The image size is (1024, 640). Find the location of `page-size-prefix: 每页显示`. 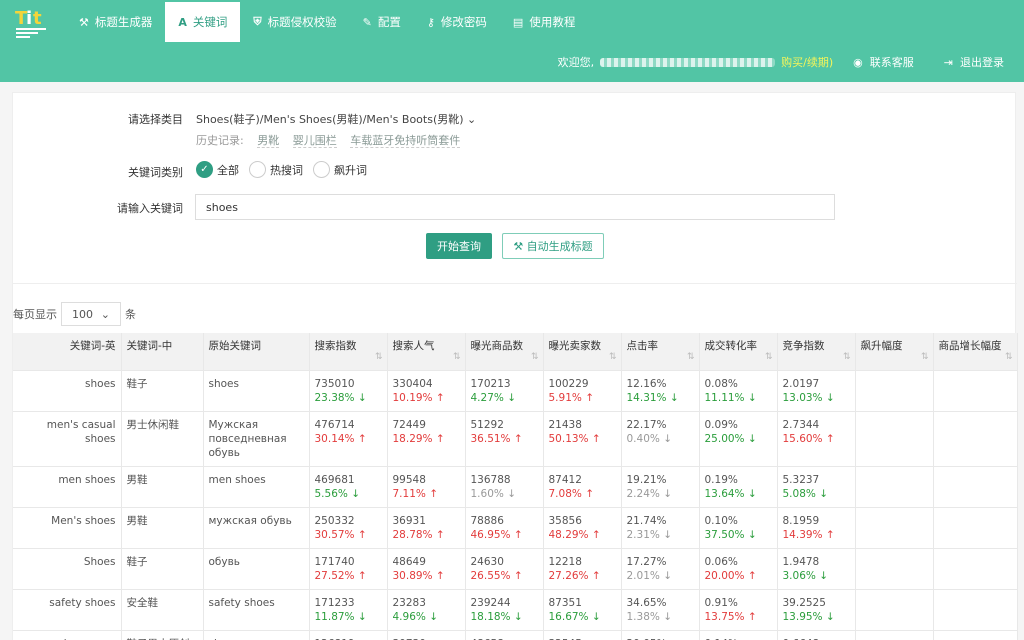

page-size-prefix: 每页显示 is located at coordinates (35, 314).